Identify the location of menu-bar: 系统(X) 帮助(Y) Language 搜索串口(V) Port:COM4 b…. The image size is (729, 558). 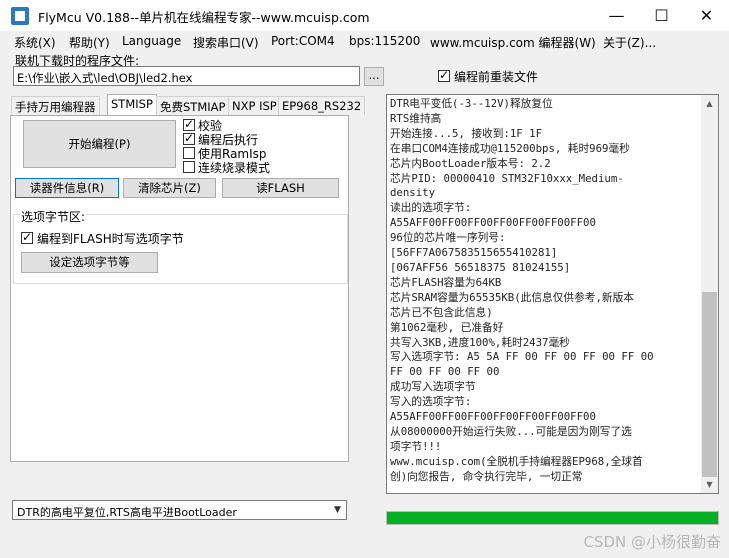
(364, 41).